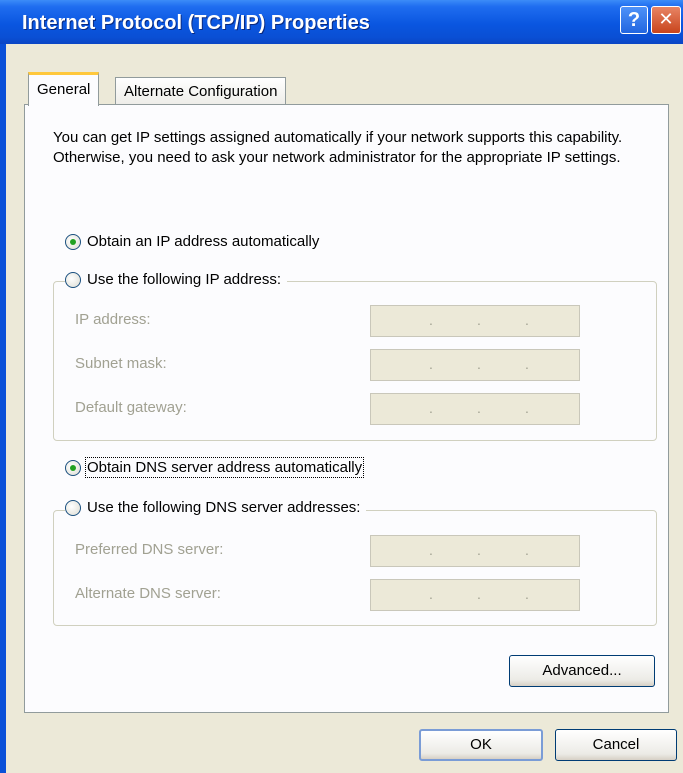 The height and width of the screenshot is (773, 683). Describe the element at coordinates (201, 92) in the screenshot. I see `tab-alternate-configuration: Alternate Configuration` at that location.